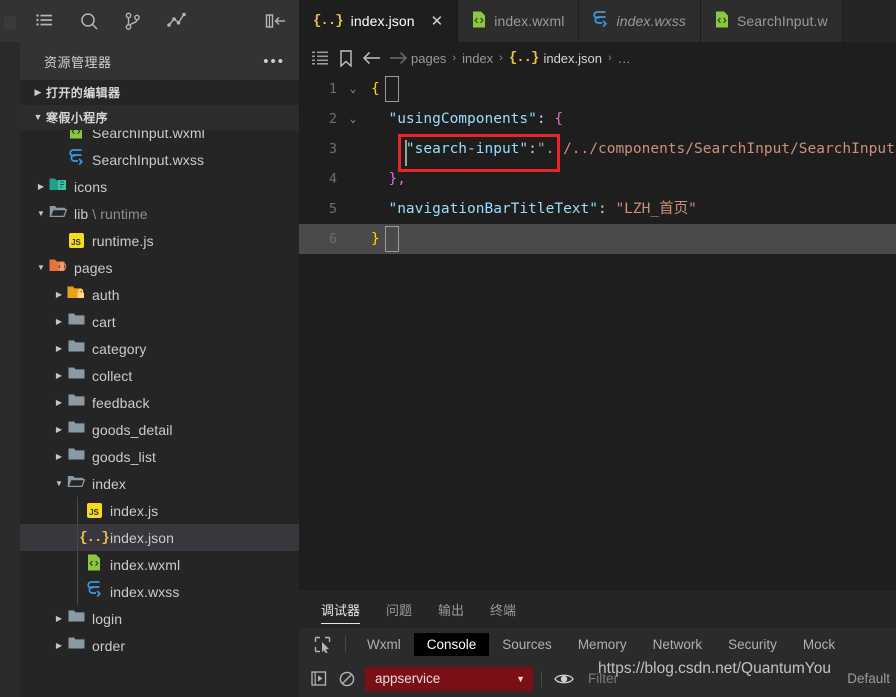 This screenshot has width=896, height=697. Describe the element at coordinates (656, 209) in the screenshot. I see `code-token: "LZH_首页"` at that location.